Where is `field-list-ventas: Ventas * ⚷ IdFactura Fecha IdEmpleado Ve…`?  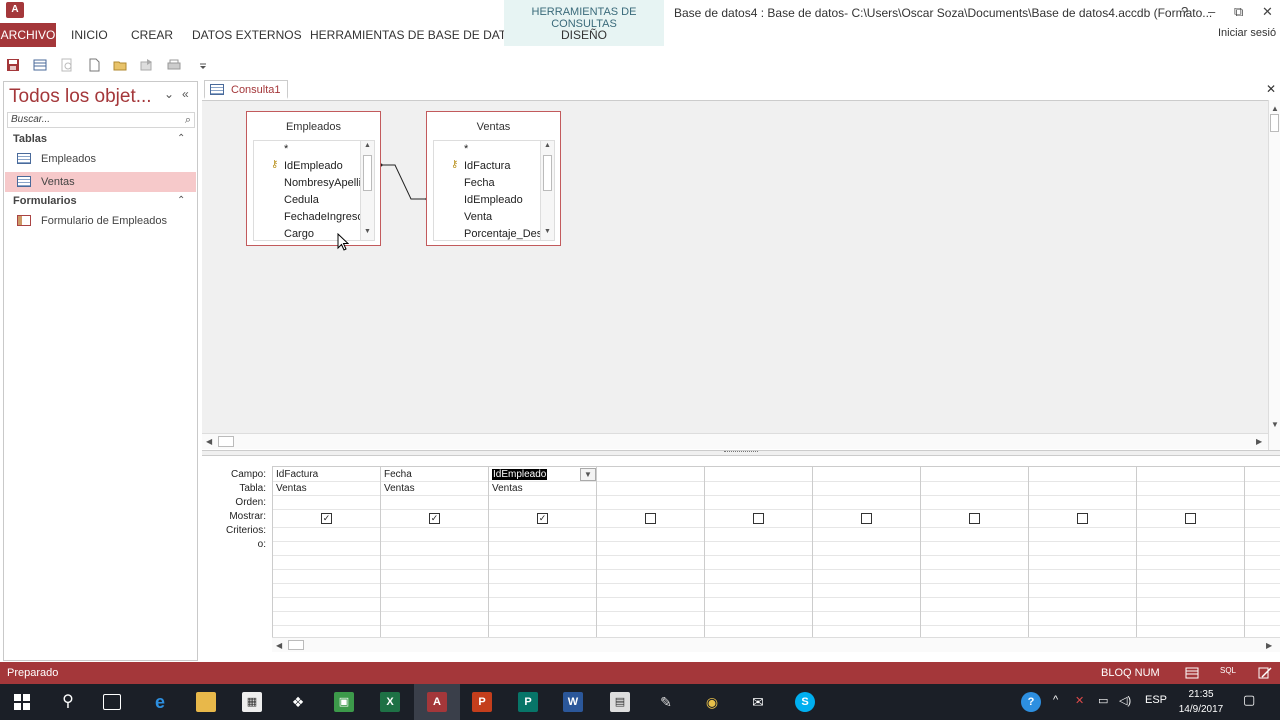 field-list-ventas: Ventas * ⚷ IdFactura Fecha IdEmpleado Ve… is located at coordinates (493, 178).